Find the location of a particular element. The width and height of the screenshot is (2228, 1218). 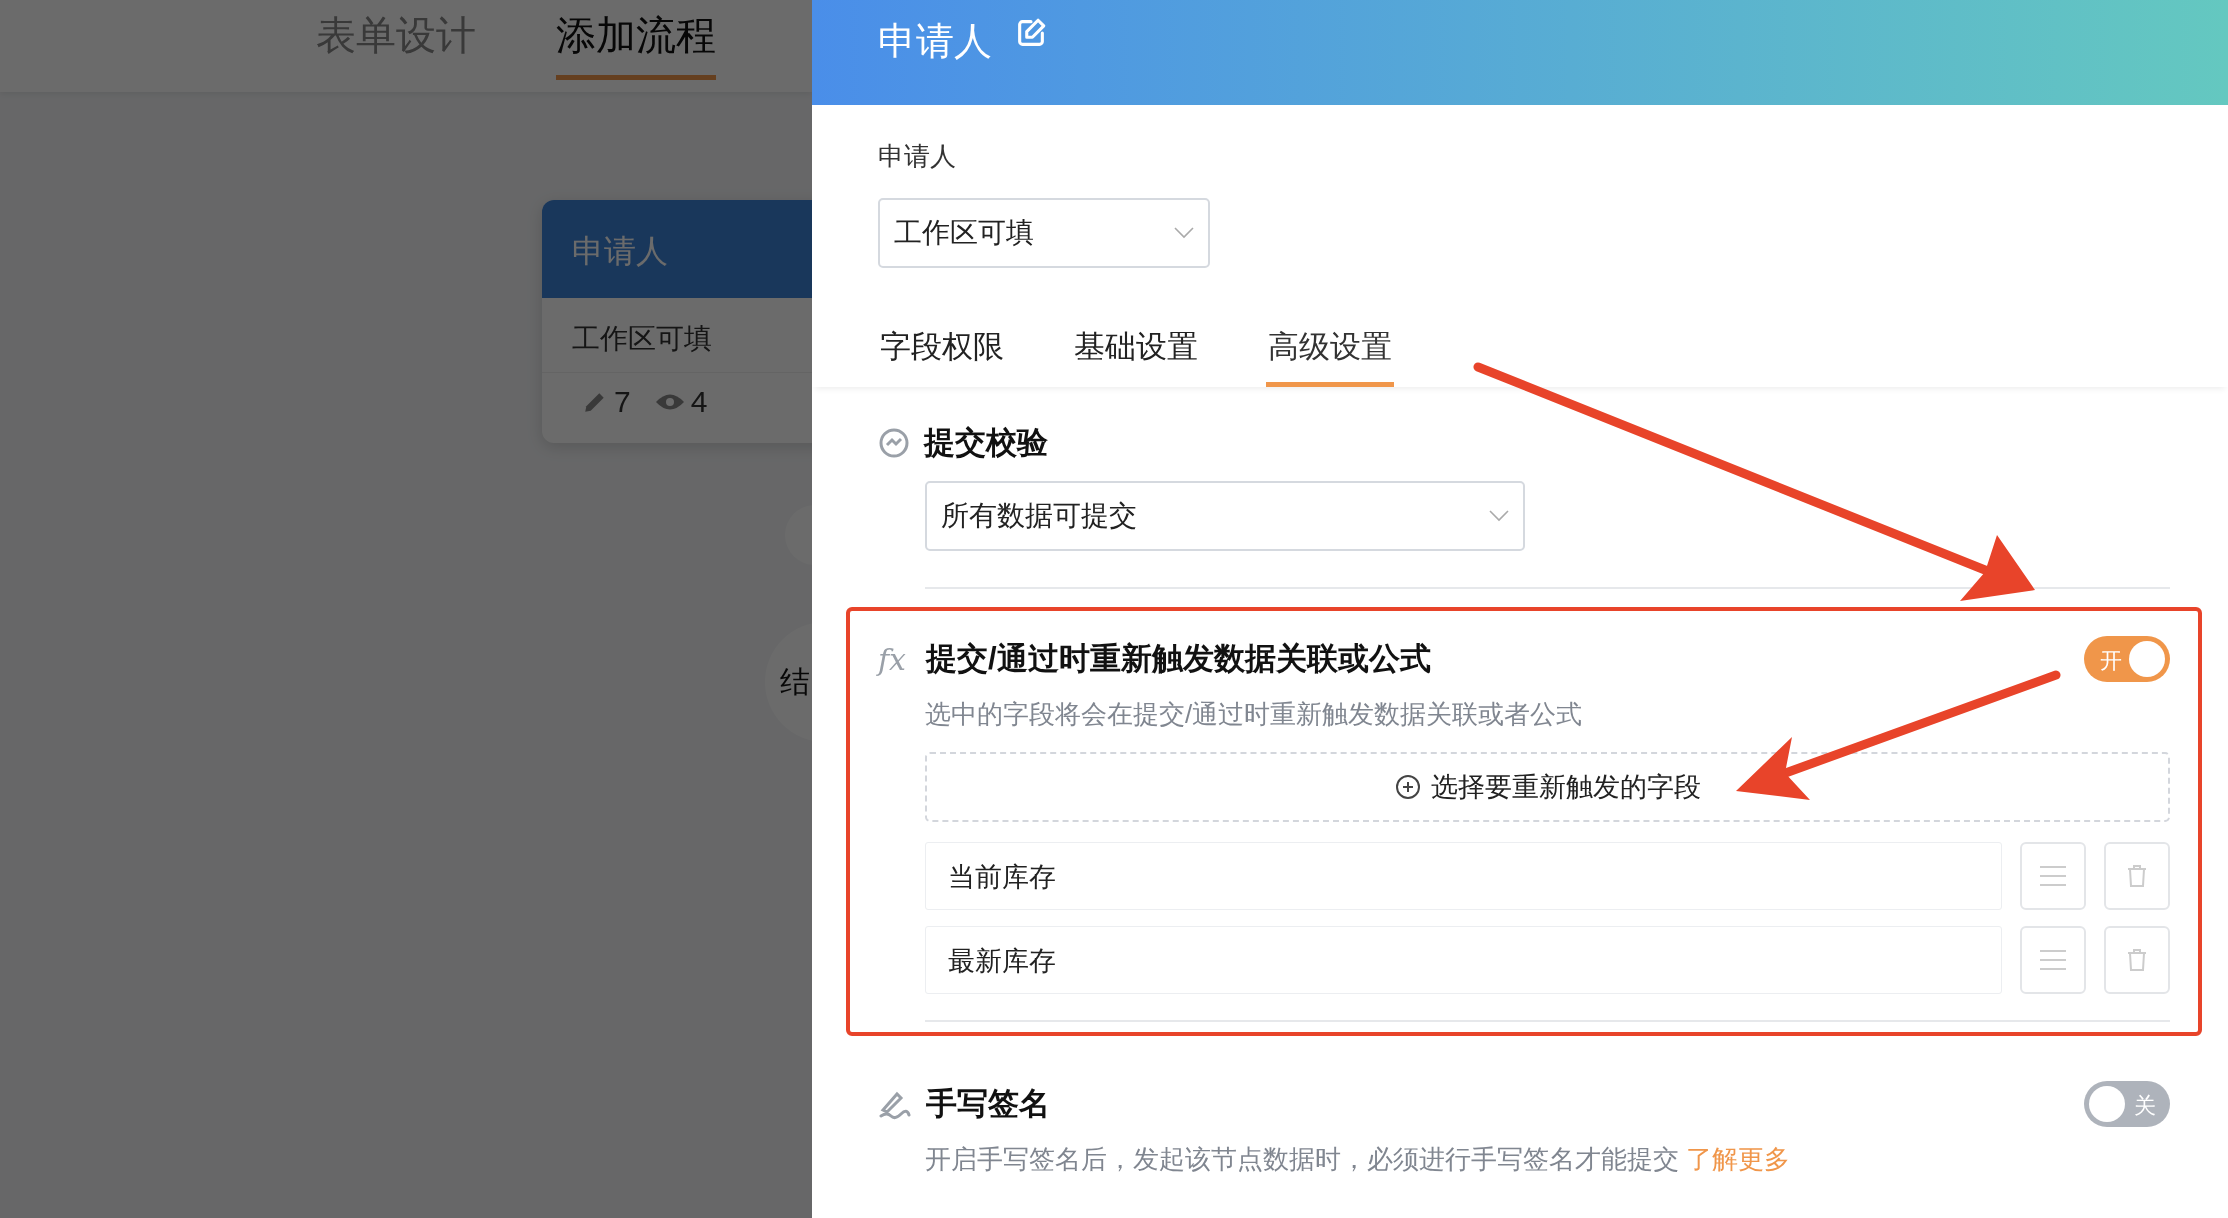

toggle-switch: 开 is located at coordinates (2127, 659).